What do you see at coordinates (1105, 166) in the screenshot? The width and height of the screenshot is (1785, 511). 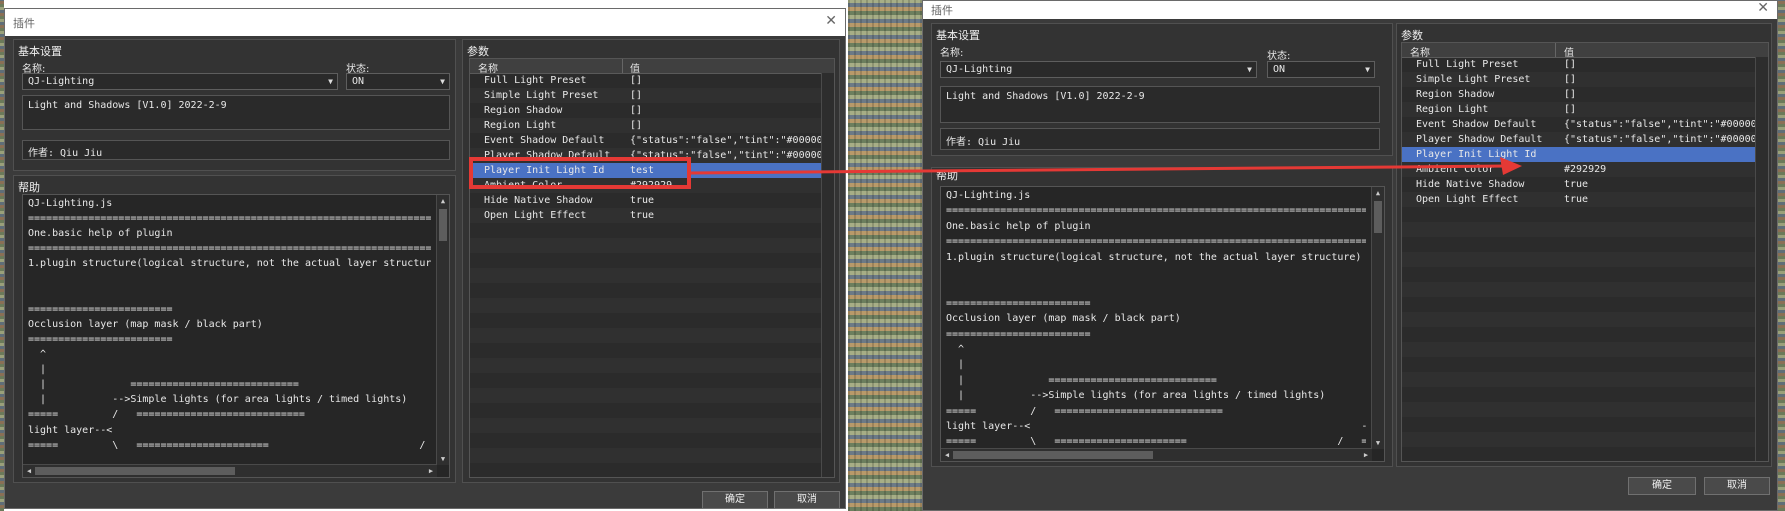 I see `annotation-arrow` at bounding box center [1105, 166].